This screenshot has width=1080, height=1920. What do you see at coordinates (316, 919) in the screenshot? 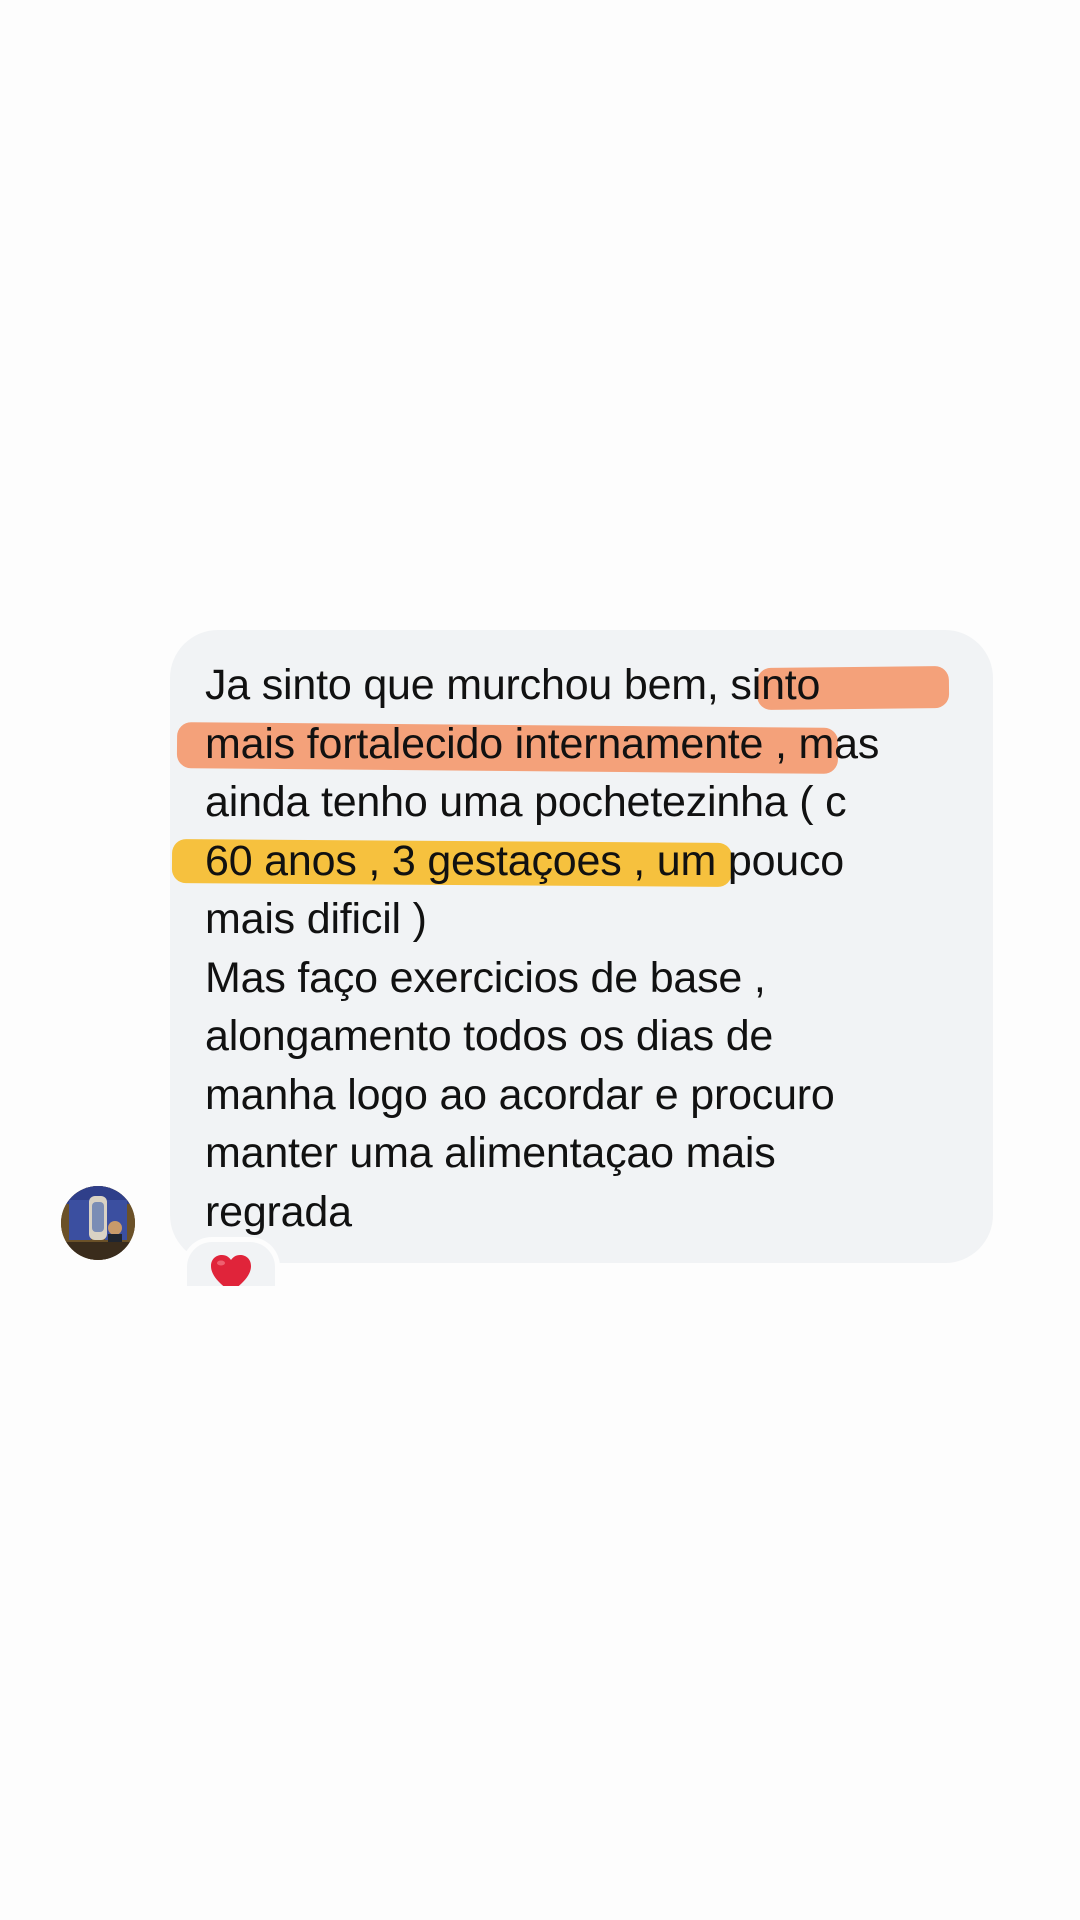
I see `message-line: mais dificil )` at bounding box center [316, 919].